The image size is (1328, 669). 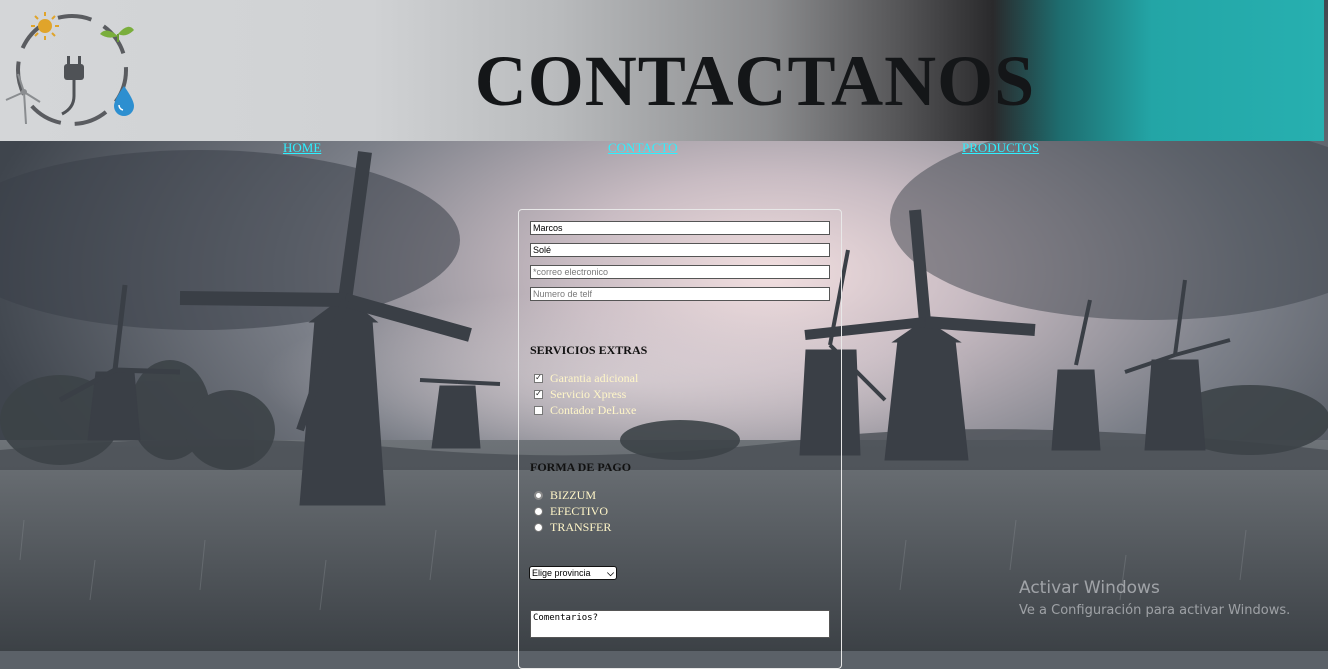 What do you see at coordinates (680, 294) in the screenshot?
I see `phone-input` at bounding box center [680, 294].